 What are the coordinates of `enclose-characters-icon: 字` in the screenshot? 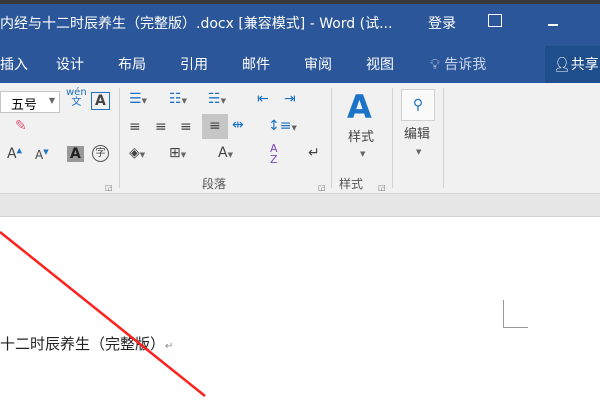 It's located at (100, 153).